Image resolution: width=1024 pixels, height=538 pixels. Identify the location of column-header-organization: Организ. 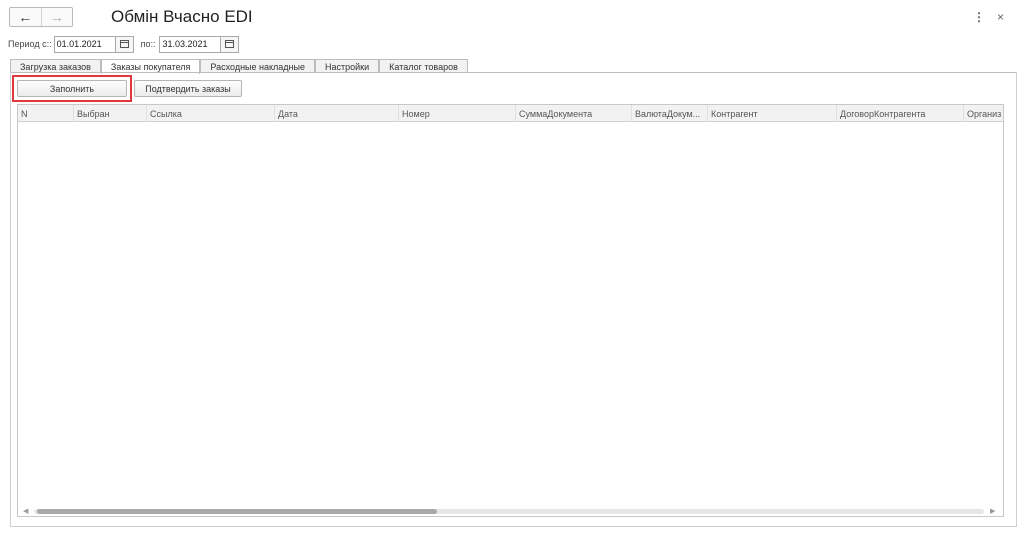
(983, 113).